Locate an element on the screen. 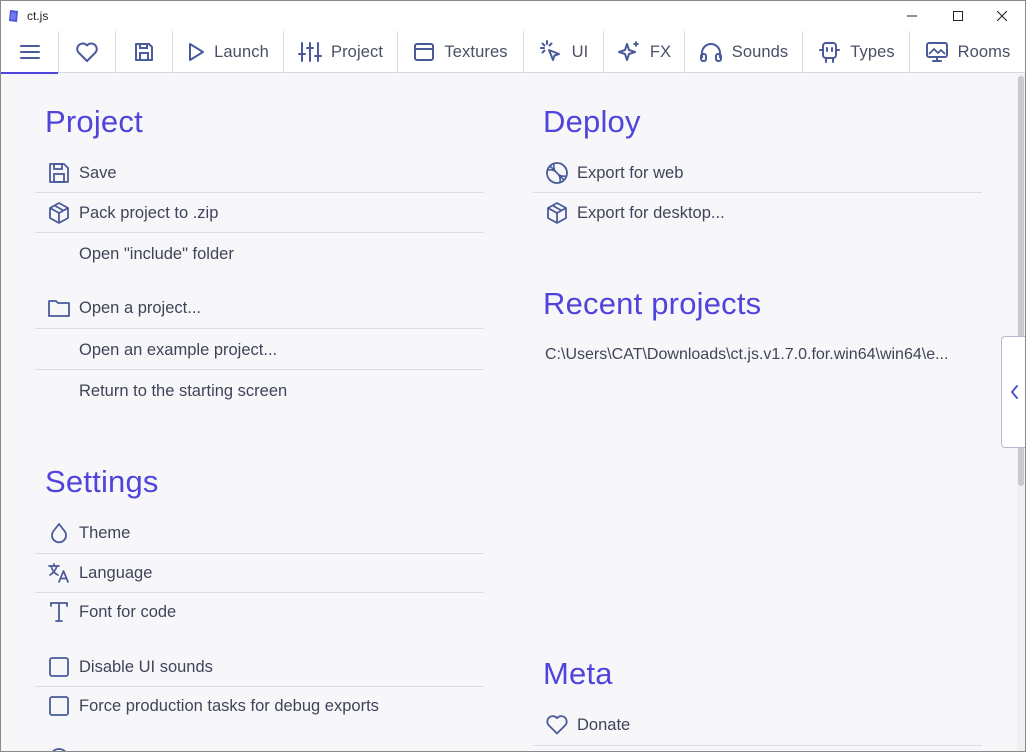 This screenshot has height=752, width=1026. tab-save is located at coordinates (144, 52).